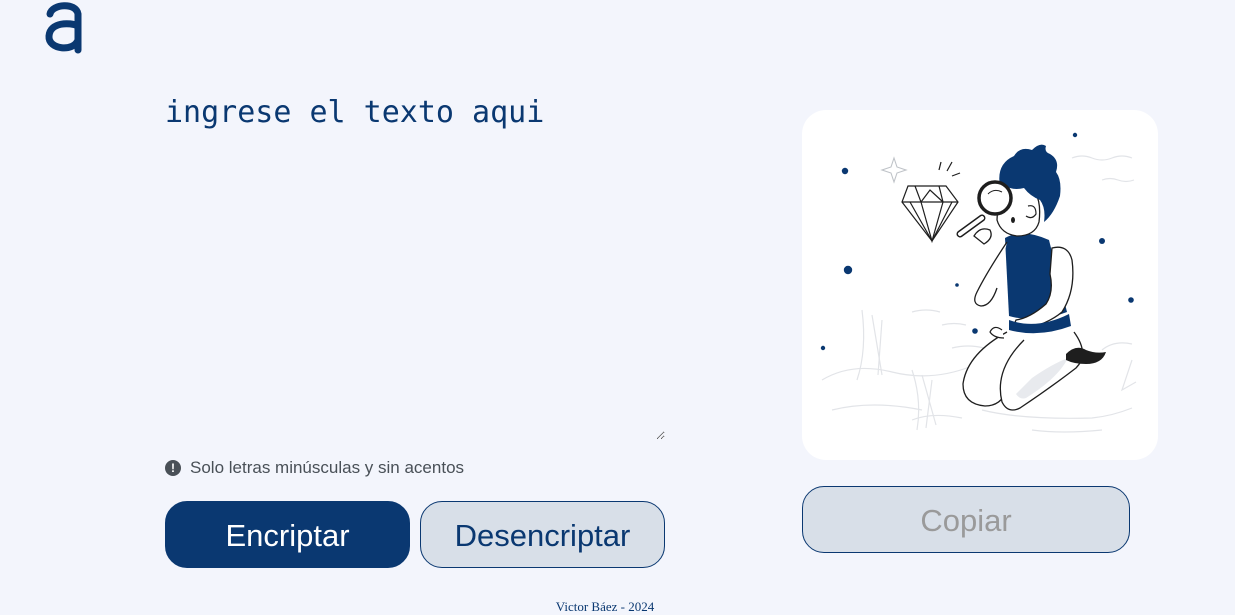 The height and width of the screenshot is (615, 1235). I want to click on input-hint: ! Solo letras minúsculas y sin acentos, so click(314, 468).